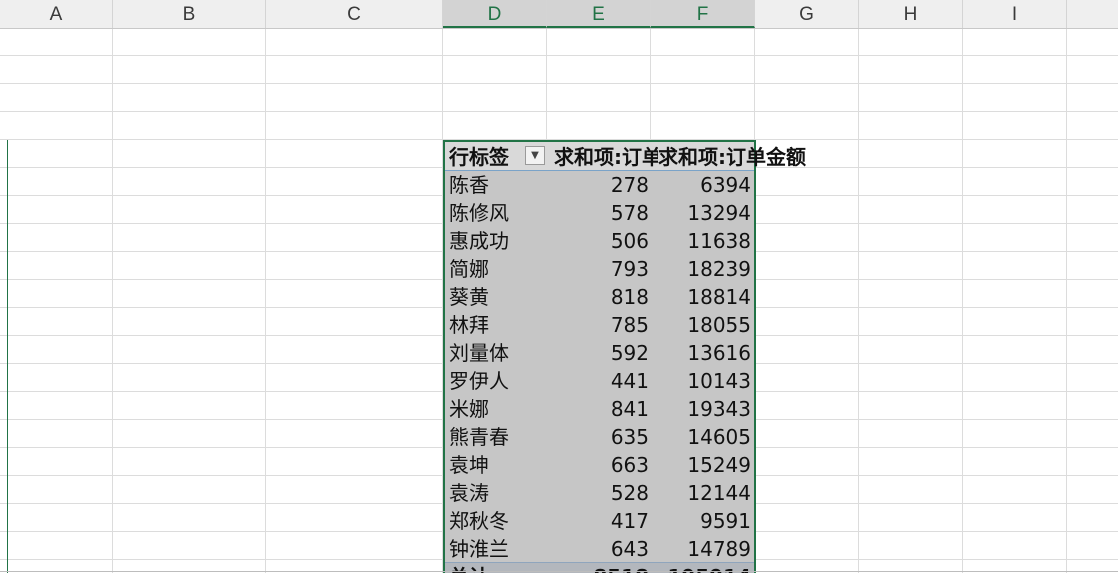 The image size is (1118, 573). I want to click on amount-value: 13616, so click(702, 352).